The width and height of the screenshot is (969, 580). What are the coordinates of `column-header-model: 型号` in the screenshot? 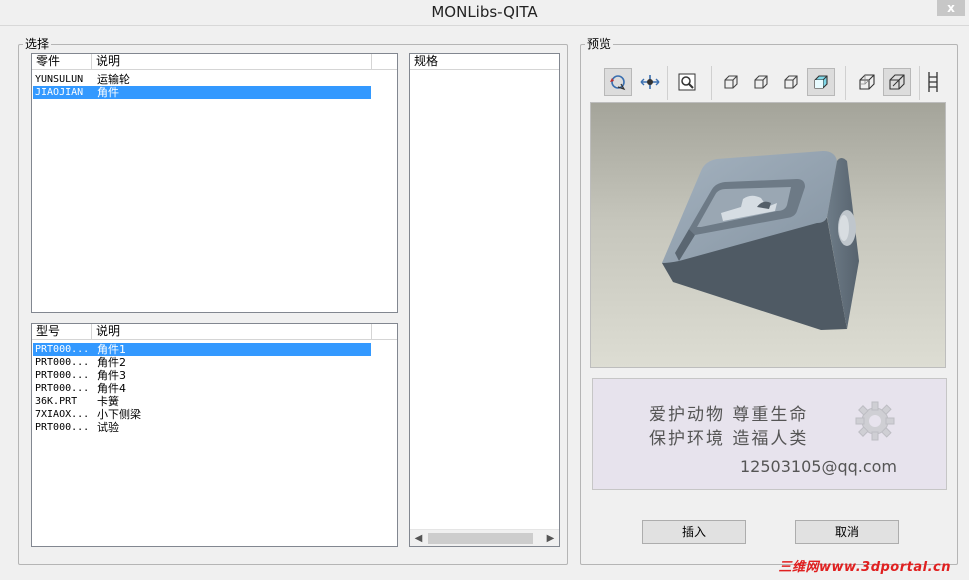 It's located at (62, 332).